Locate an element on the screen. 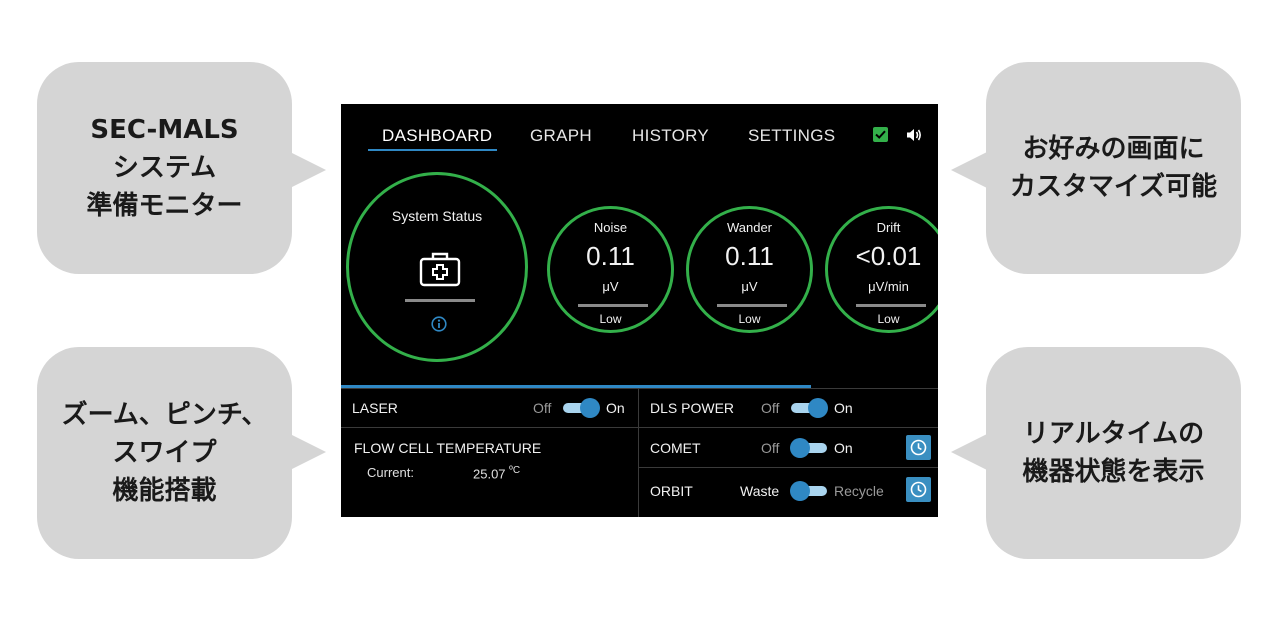 This screenshot has height=625, width=1276. status-bar is located at coordinates (440, 300).